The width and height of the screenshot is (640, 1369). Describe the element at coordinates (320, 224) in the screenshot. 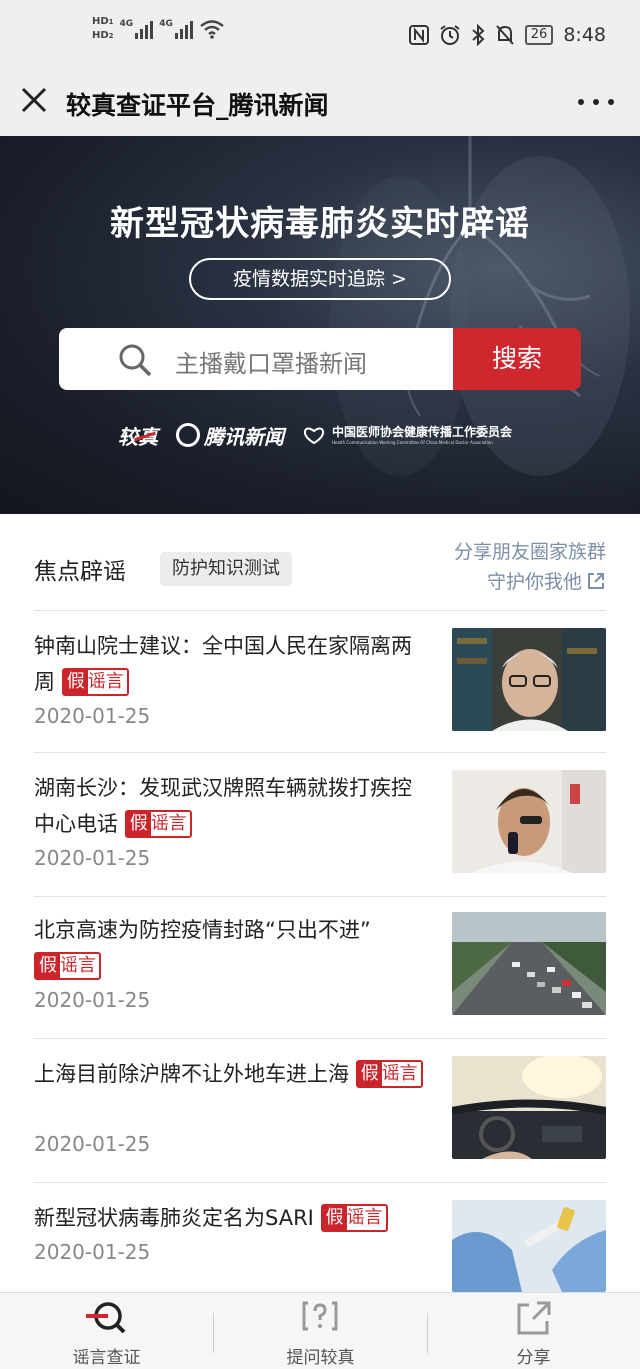

I see `hero-title: 新型冠状病毒肺炎实时辟谣` at that location.